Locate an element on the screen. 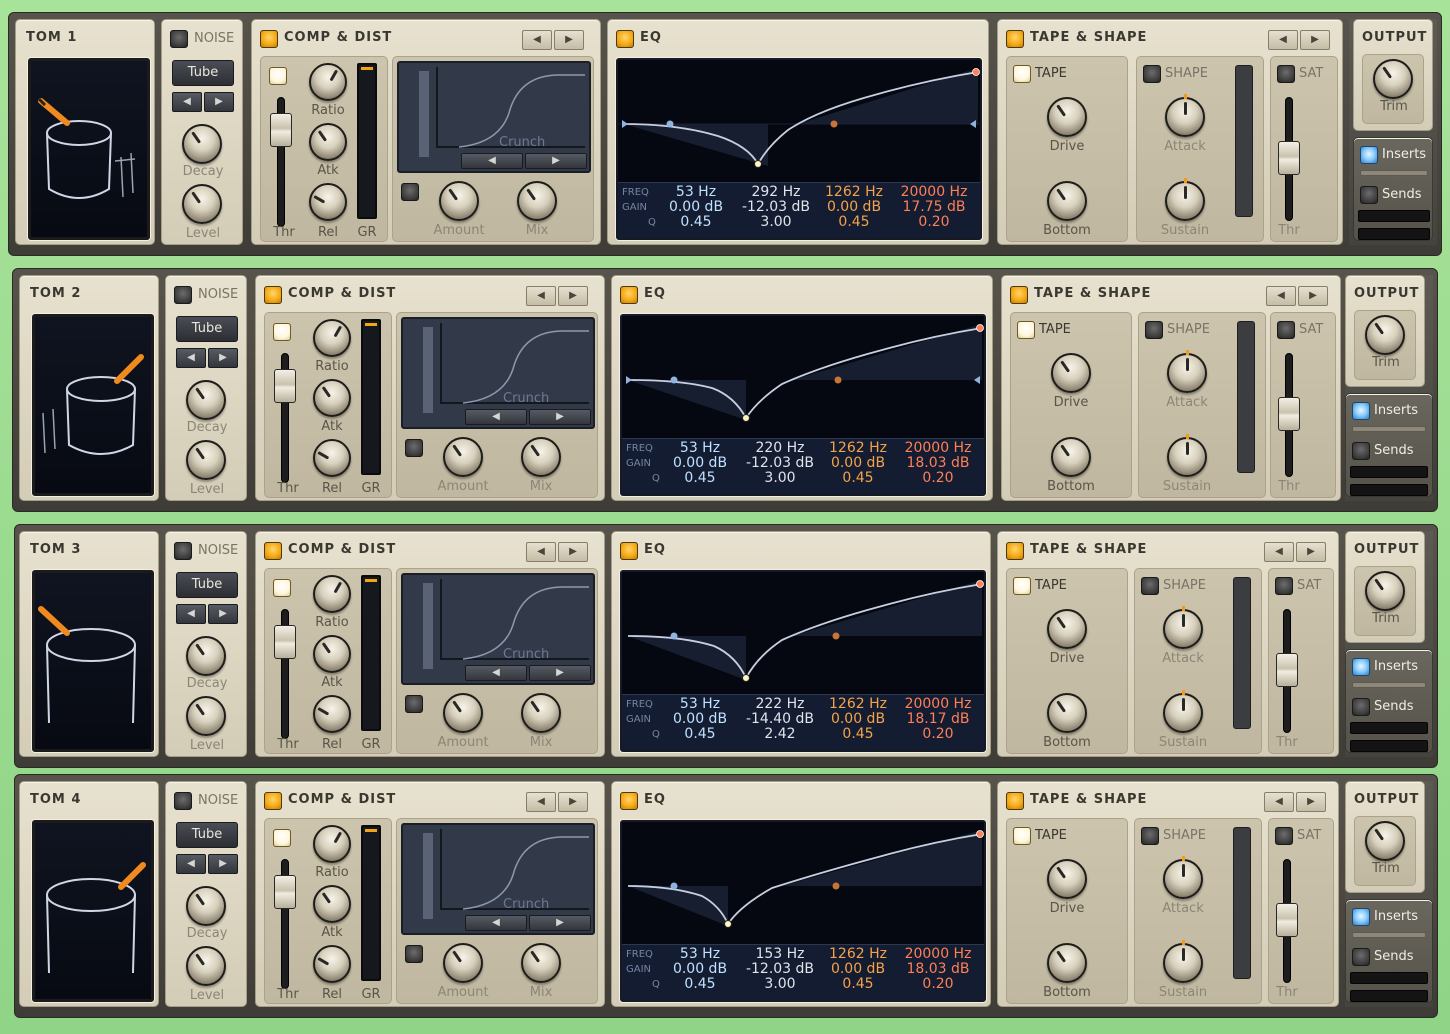 This screenshot has height=1034, width=1450. band2-gain: -12.03 dB is located at coordinates (776, 207).